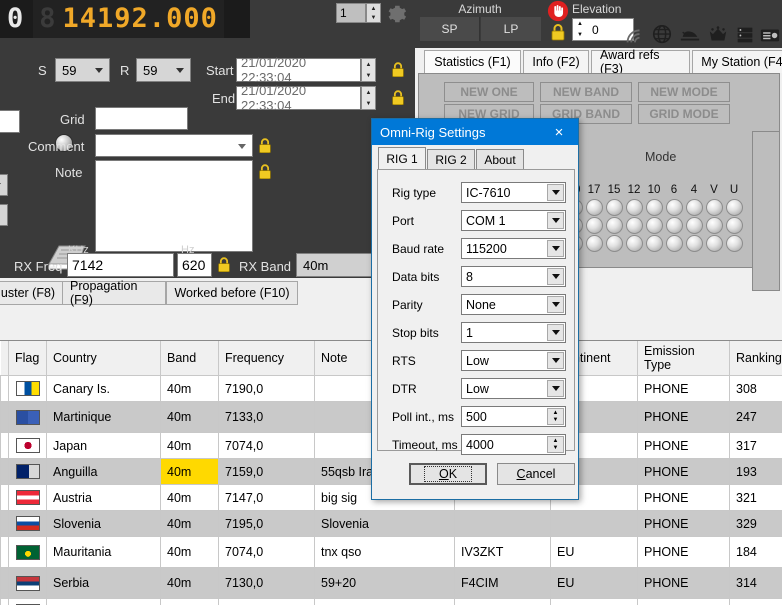 This screenshot has width=782, height=605. Describe the element at coordinates (737, 61) in the screenshot. I see `tab-my-station: My Station (F4)` at that location.